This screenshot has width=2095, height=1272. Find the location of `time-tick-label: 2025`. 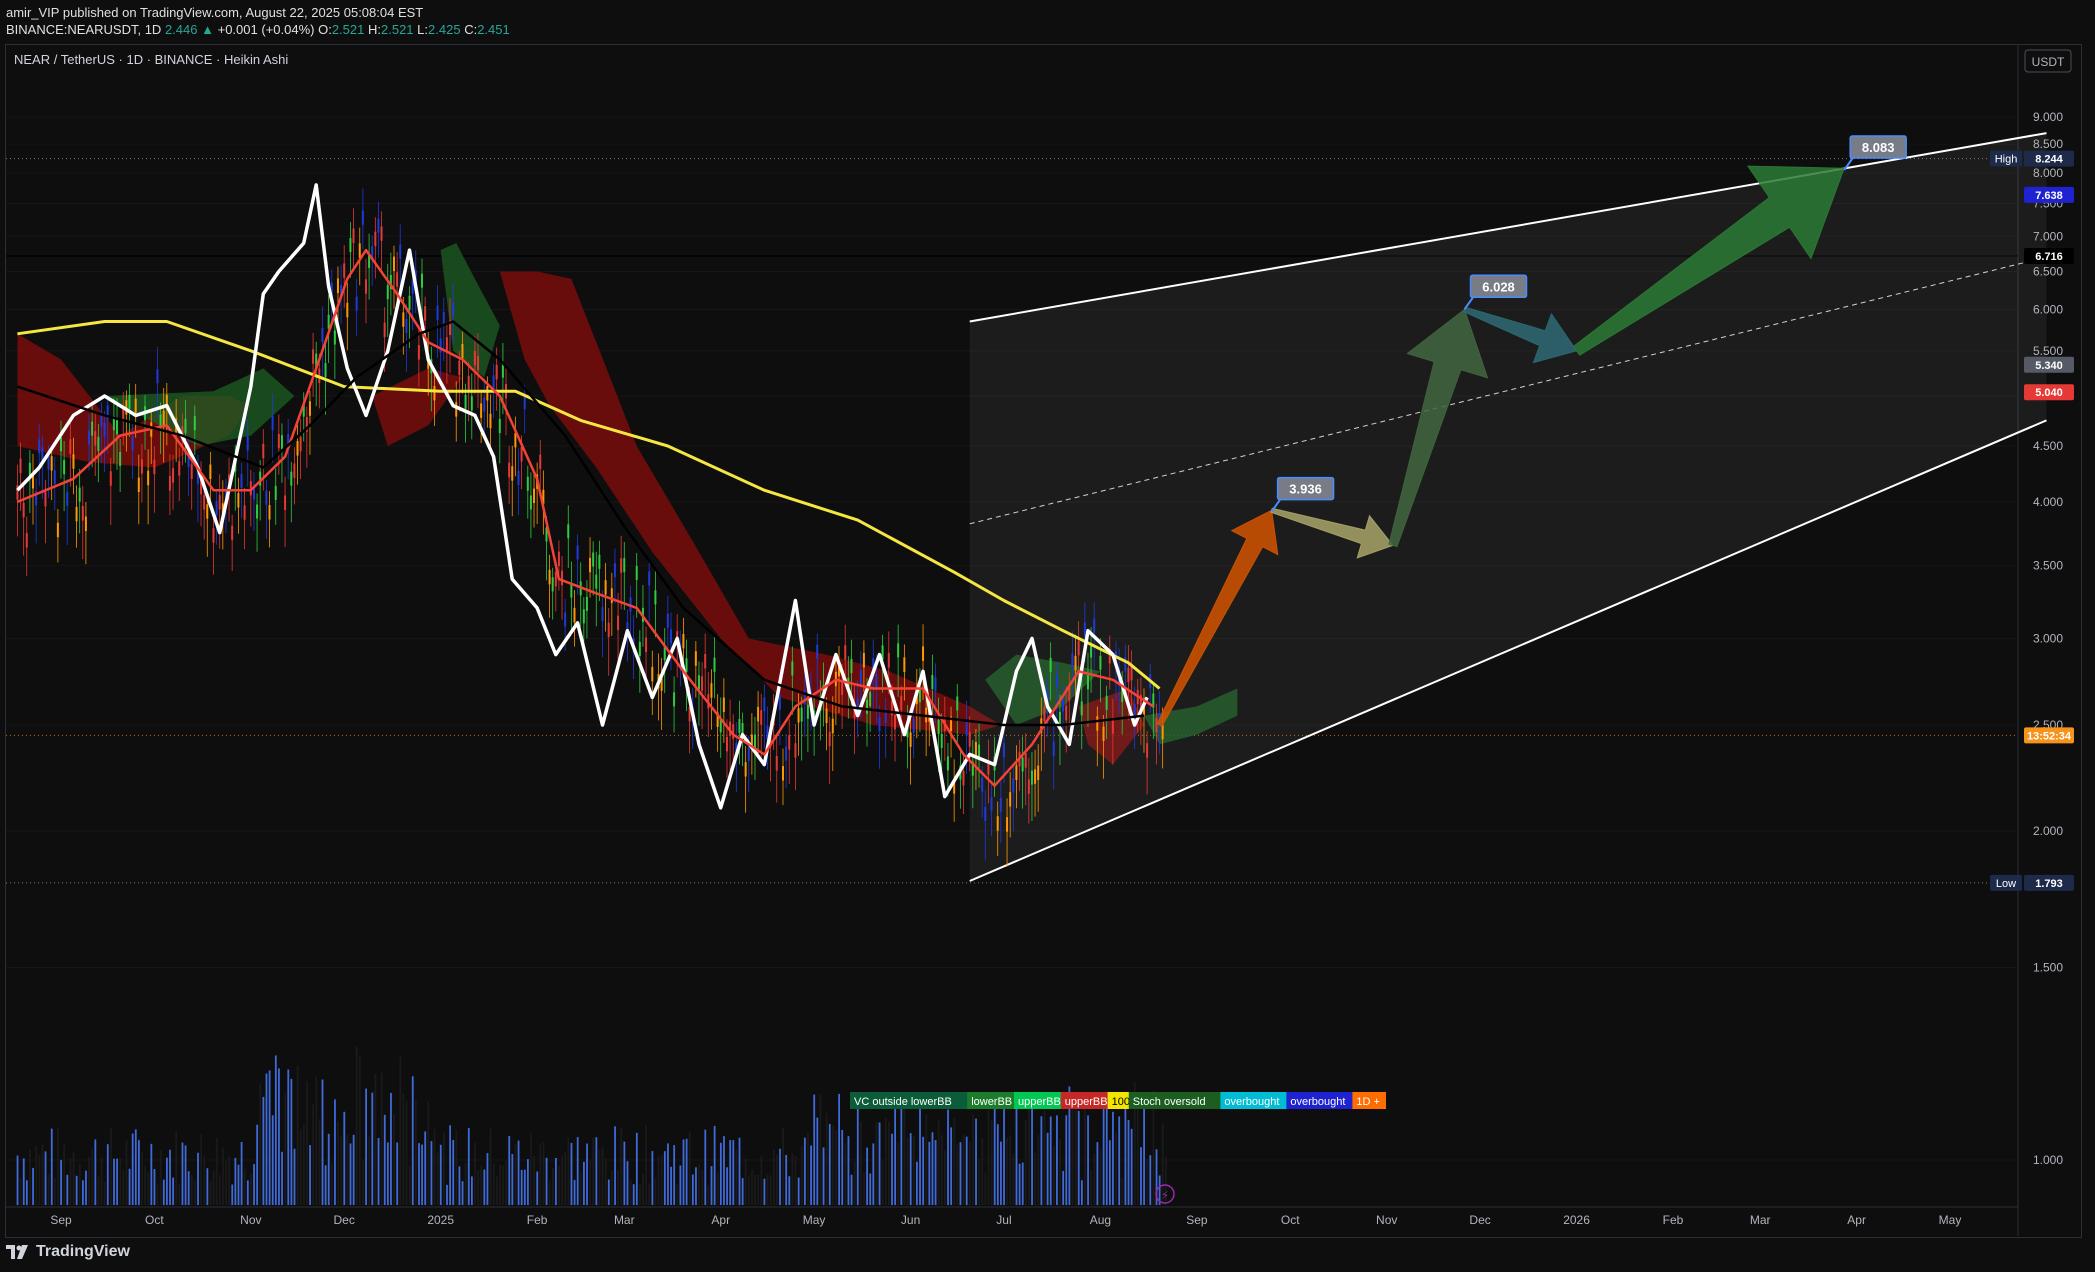

time-tick-label: 2025 is located at coordinates (440, 1220).